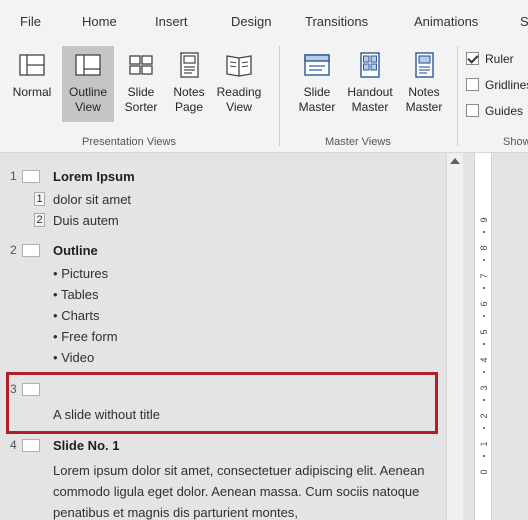 Image resolution: width=528 pixels, height=520 pixels. Describe the element at coordinates (370, 107) in the screenshot. I see `handout-master-label-line2: Master` at that location.